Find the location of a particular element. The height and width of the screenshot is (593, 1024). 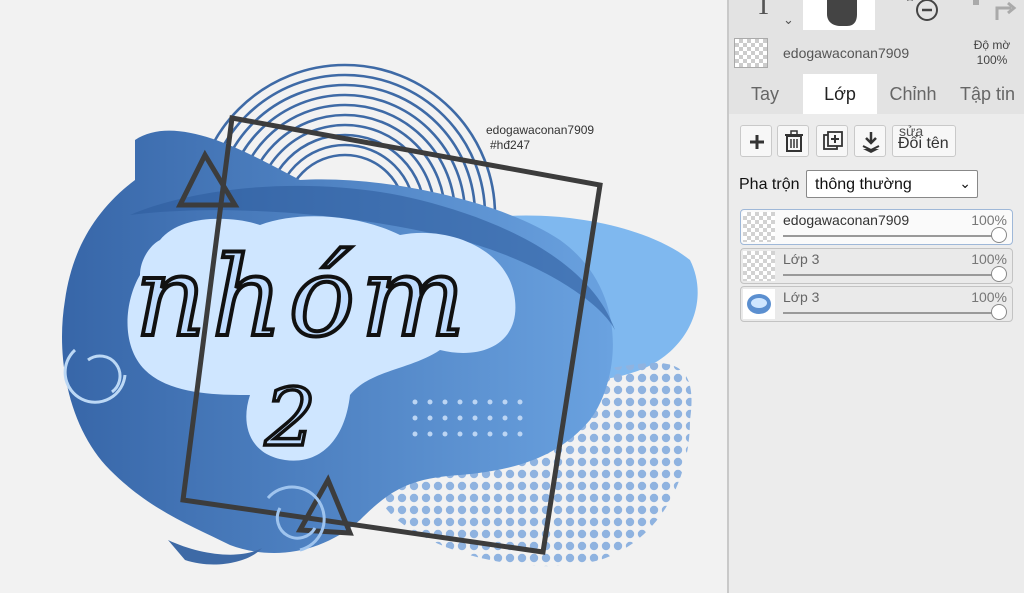

tab-file: Tập tin is located at coordinates (987, 94).